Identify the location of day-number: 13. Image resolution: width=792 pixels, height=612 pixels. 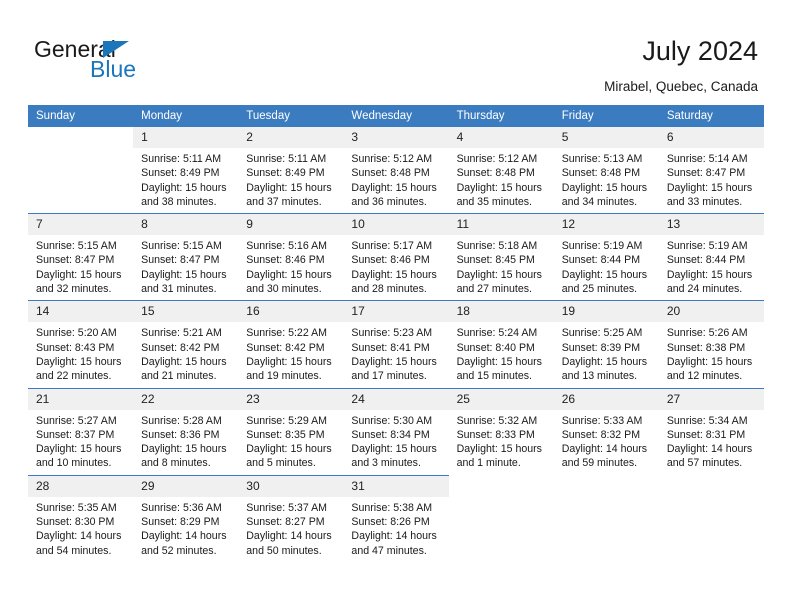
(711, 225).